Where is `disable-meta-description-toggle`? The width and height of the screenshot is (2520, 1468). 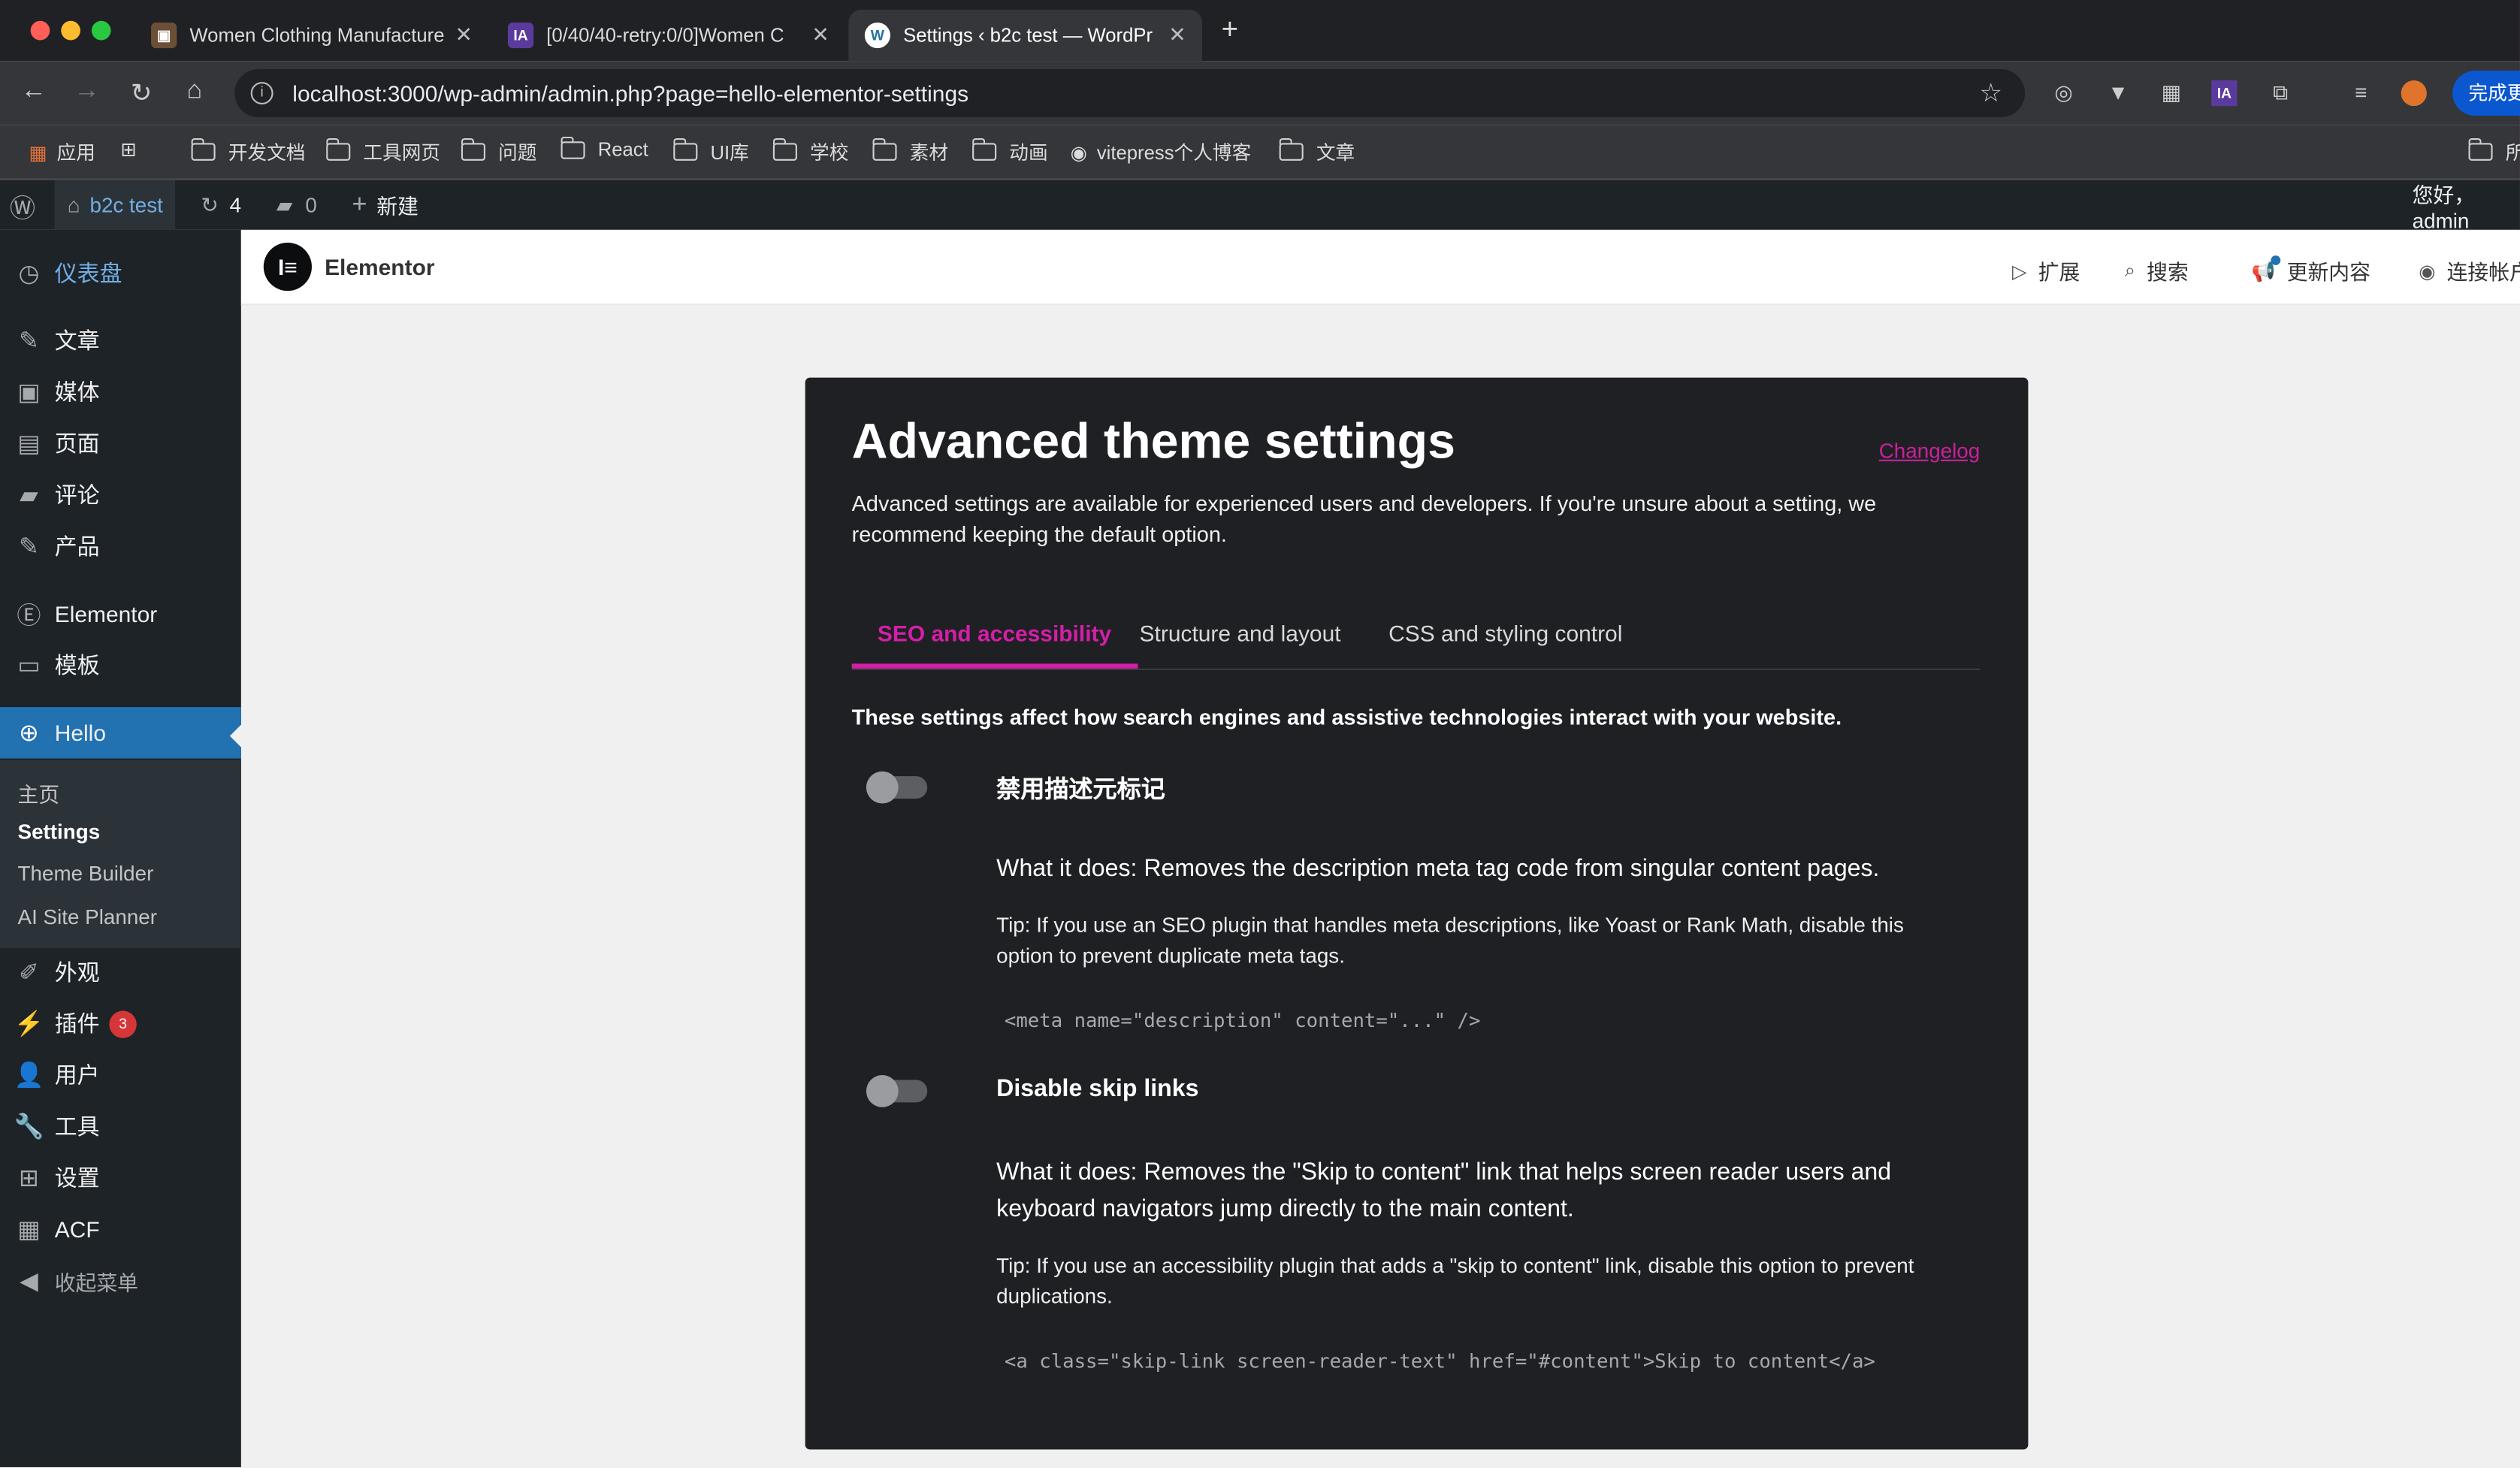
disable-meta-description-toggle is located at coordinates (897, 787).